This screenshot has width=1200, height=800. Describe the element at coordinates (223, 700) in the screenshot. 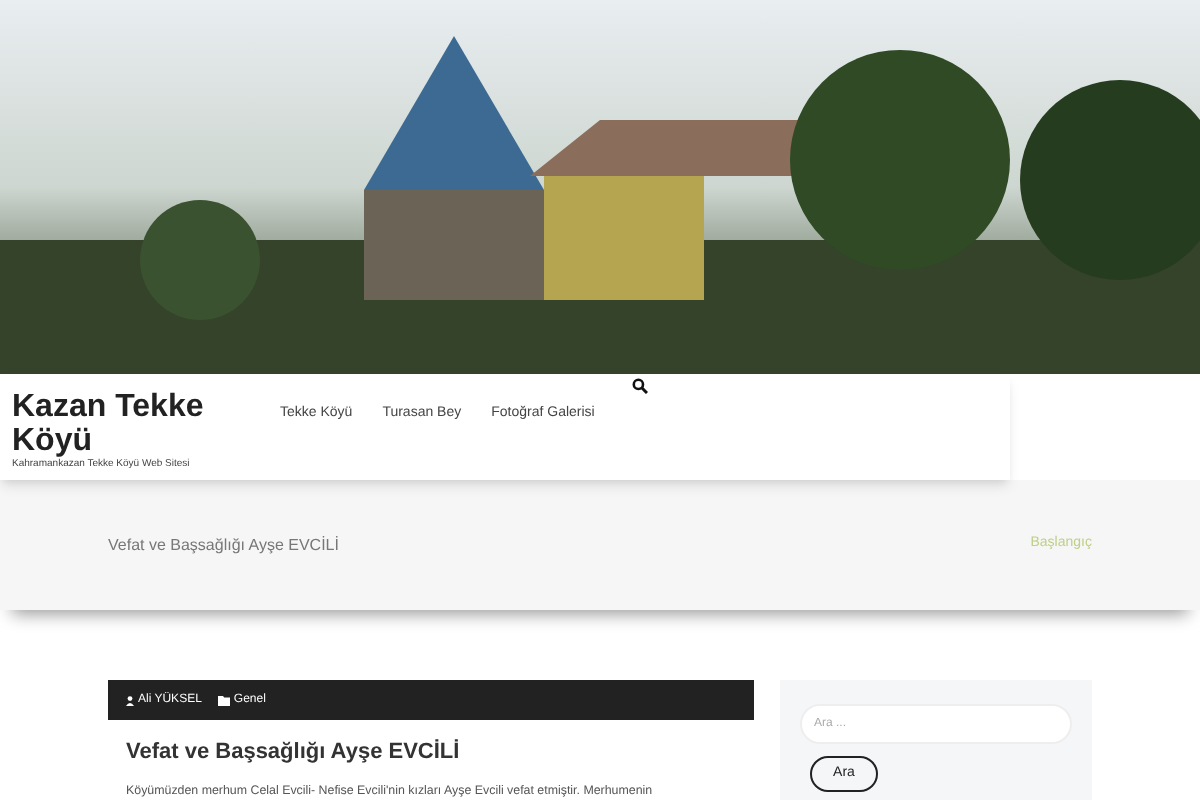

I see `folder-icon` at that location.